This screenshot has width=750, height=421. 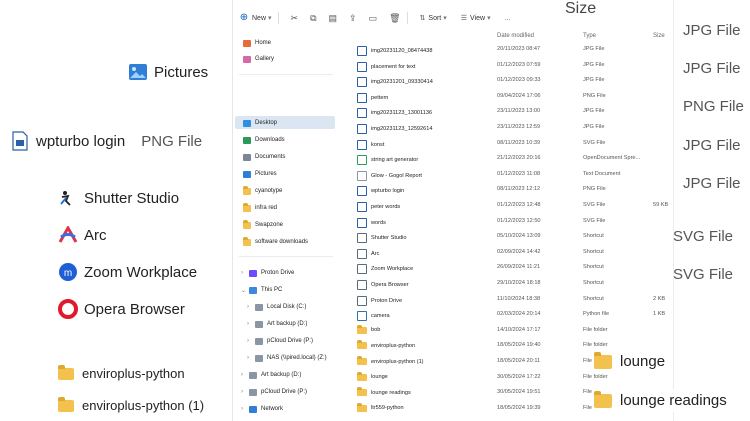 I want to click on nav-item-home: Home, so click(x=257, y=43).